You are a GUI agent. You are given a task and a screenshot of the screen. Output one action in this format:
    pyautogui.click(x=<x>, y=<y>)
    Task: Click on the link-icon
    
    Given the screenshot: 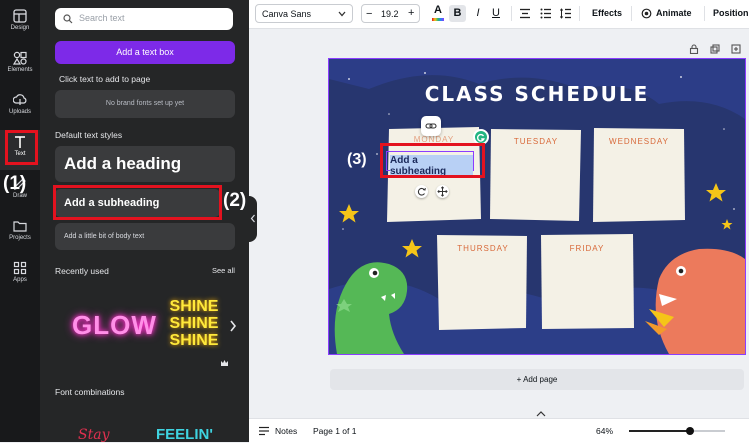 What is the action you would take?
    pyautogui.click(x=431, y=126)
    